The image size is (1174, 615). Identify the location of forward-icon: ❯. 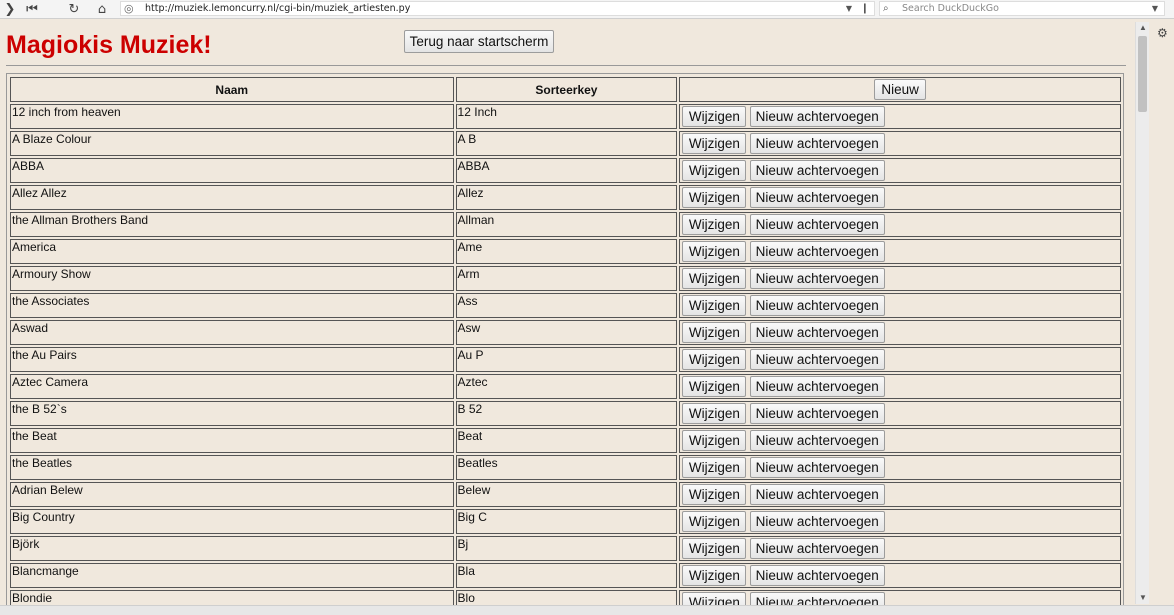
(10, 9).